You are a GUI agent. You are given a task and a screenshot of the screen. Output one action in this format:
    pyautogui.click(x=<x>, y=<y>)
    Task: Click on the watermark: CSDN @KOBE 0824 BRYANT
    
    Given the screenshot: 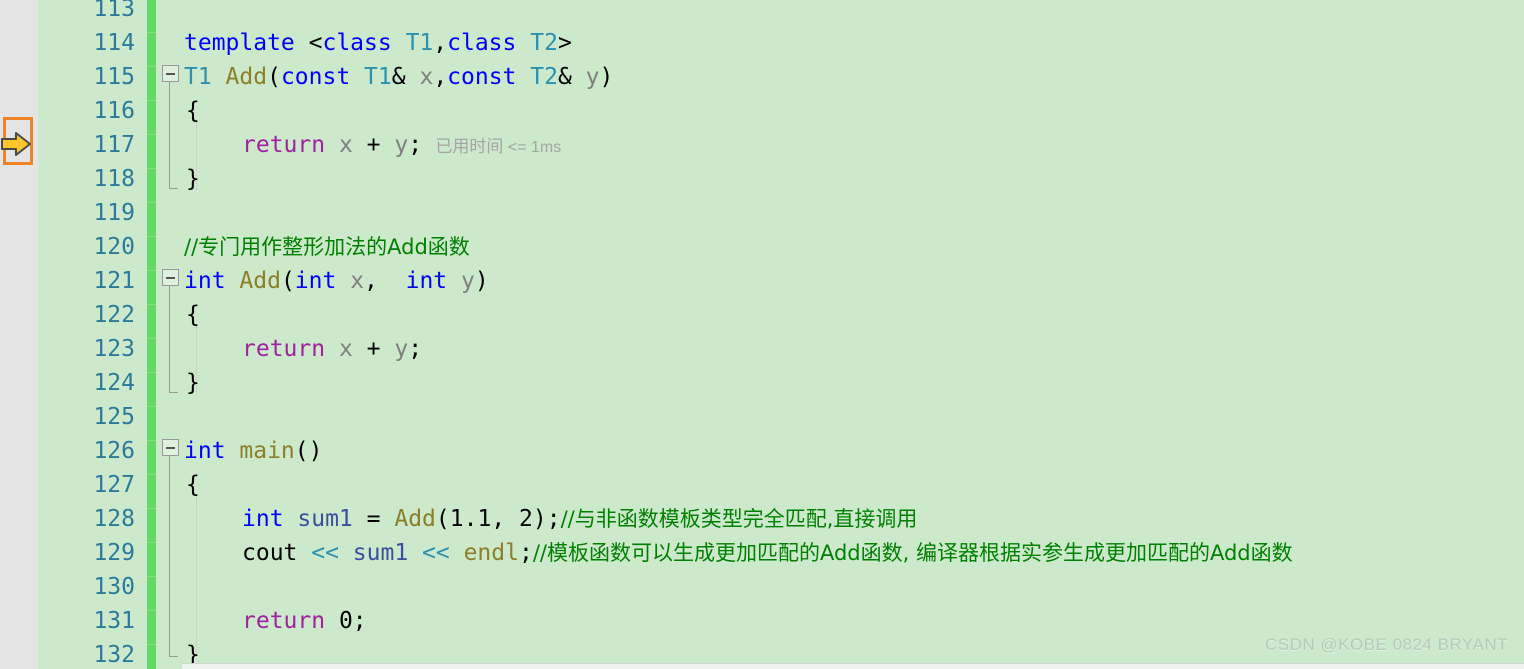 What is the action you would take?
    pyautogui.click(x=1386, y=644)
    